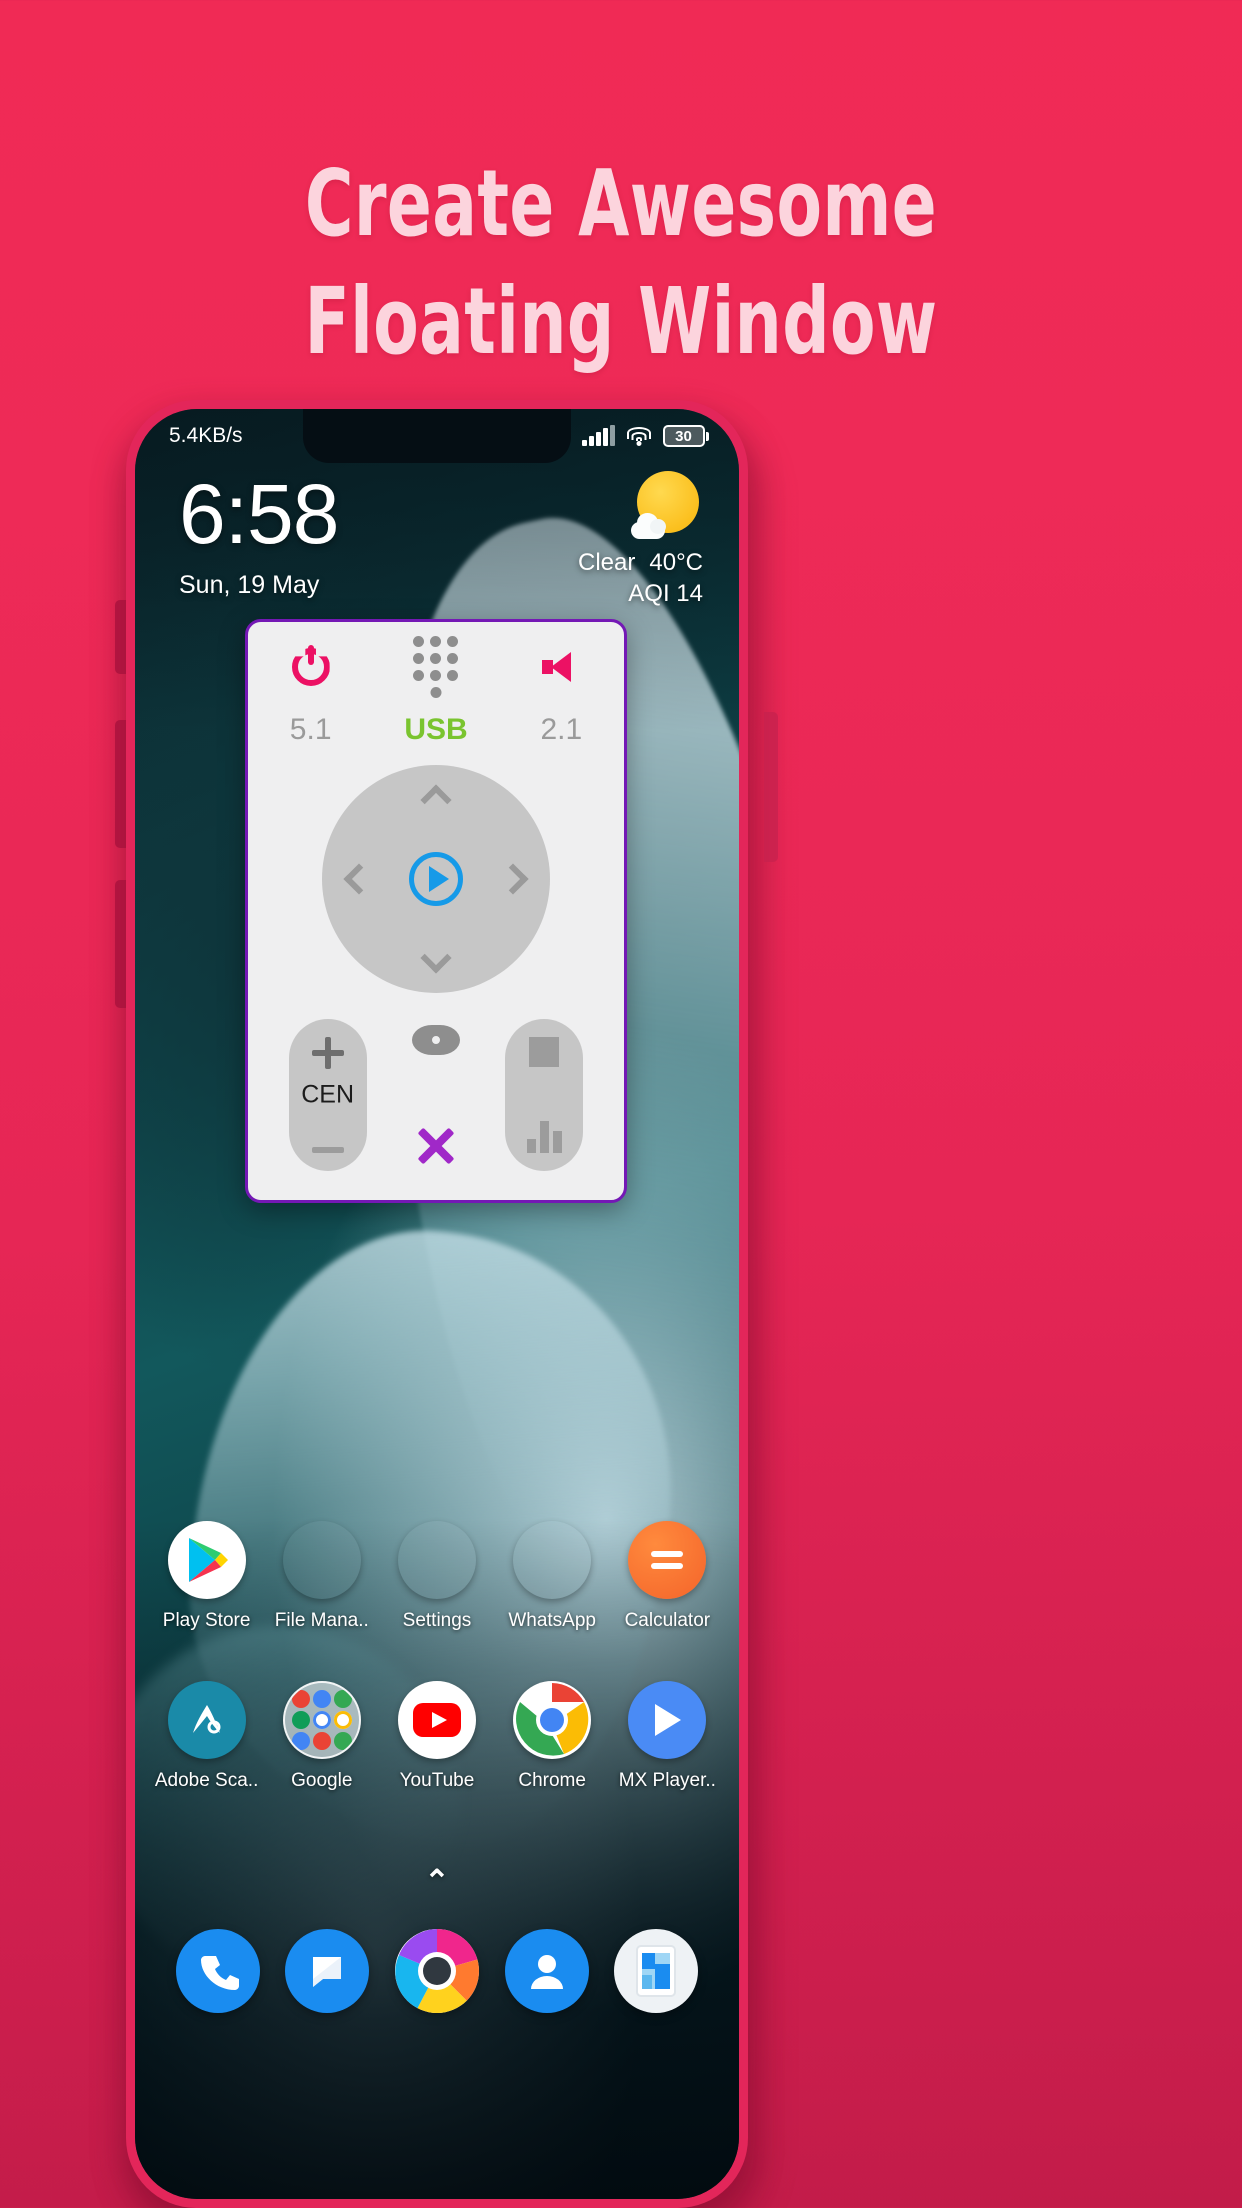  Describe the element at coordinates (437, 436) in the screenshot. I see `status-bar: 5.4KB/s 30` at that location.